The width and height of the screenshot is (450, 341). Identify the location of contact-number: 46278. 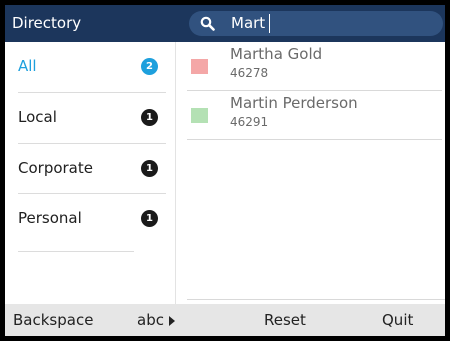
(249, 73).